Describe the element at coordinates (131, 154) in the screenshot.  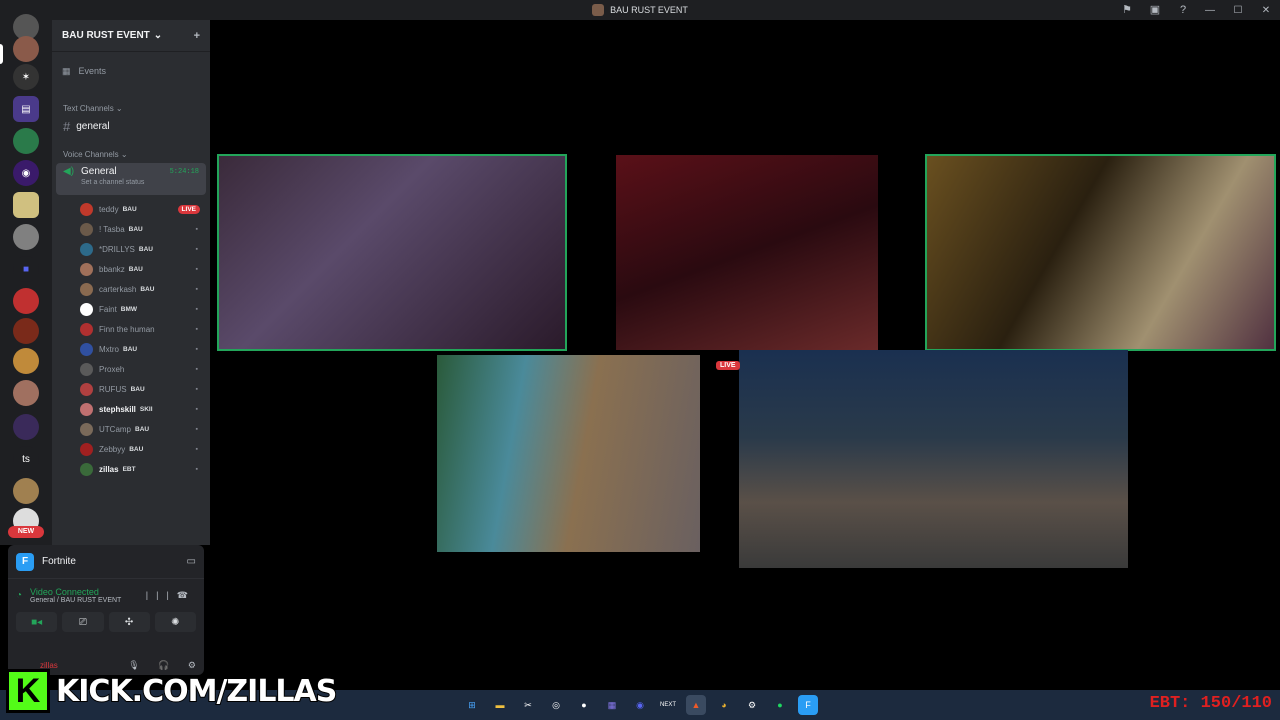
I see `category-voice-channels: Voice Channels ⌄` at that location.